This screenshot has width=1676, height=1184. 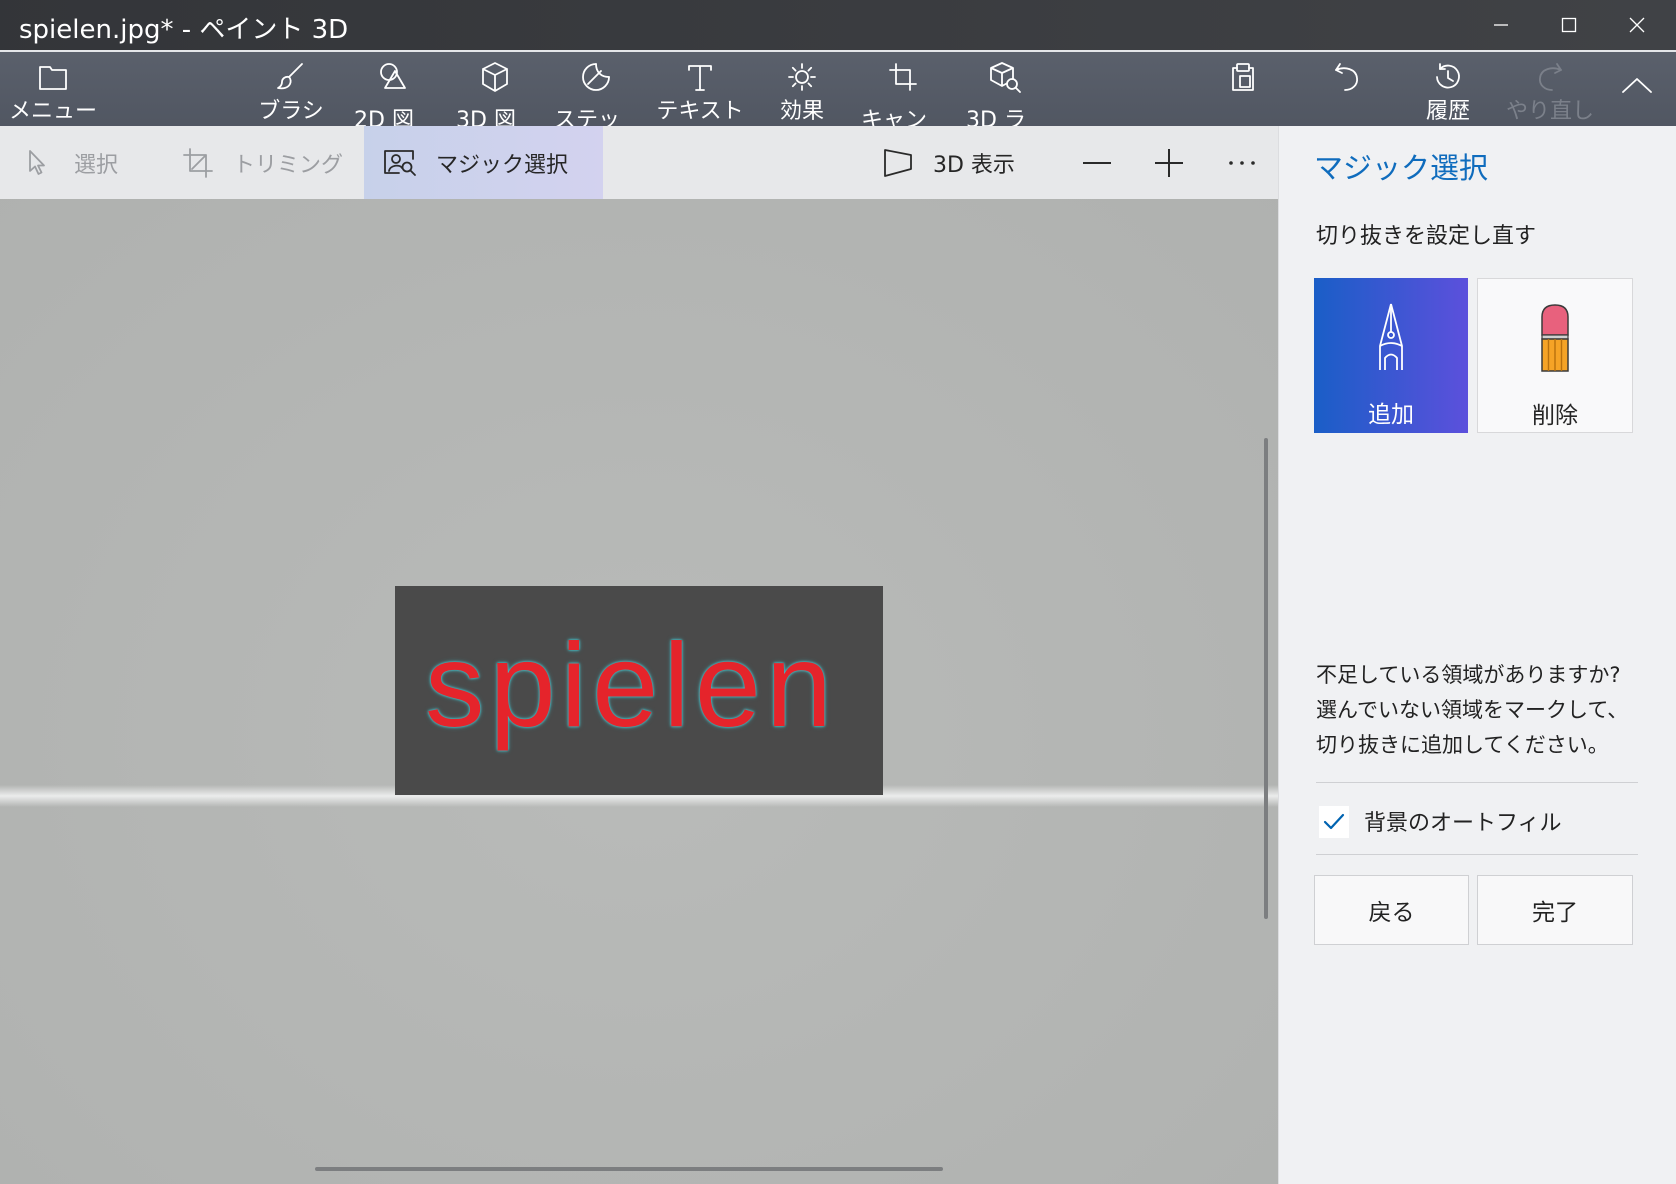 What do you see at coordinates (52, 111) in the screenshot?
I see `ribbon-menu-label: メニュー` at bounding box center [52, 111].